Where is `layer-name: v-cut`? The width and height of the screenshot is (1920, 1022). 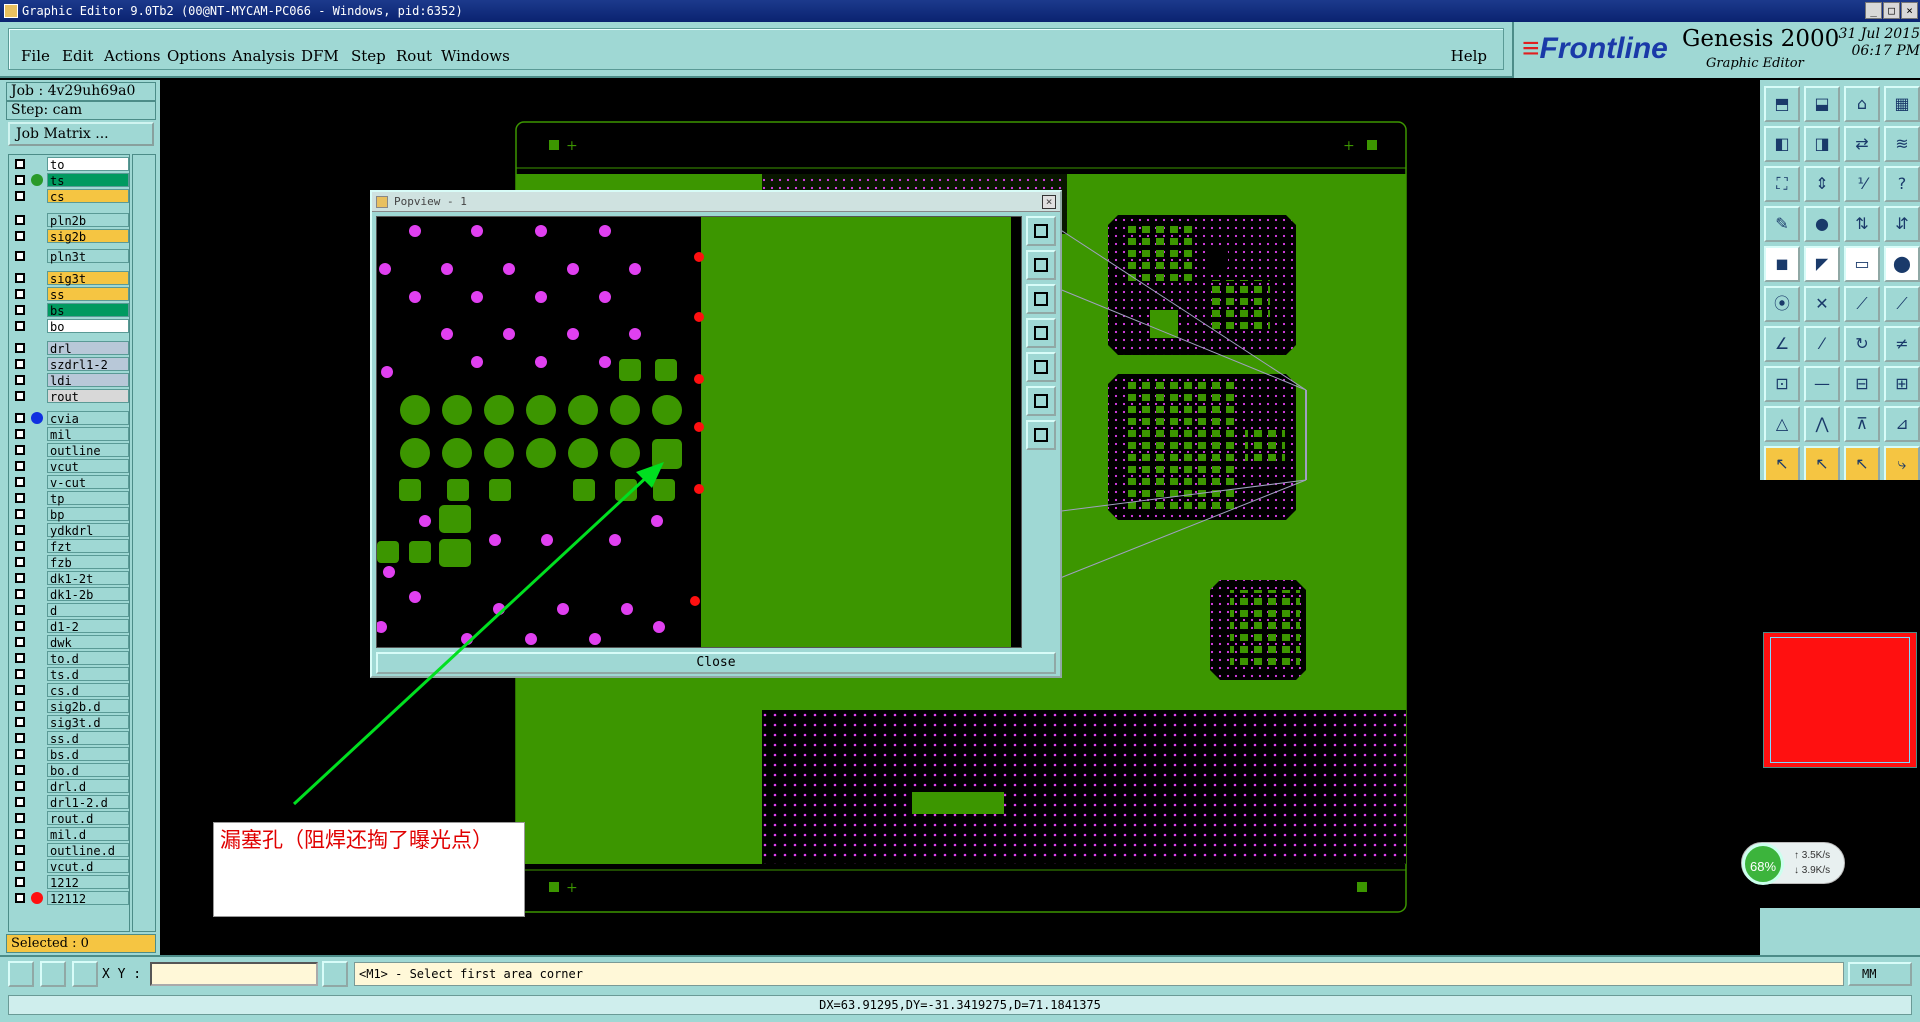 layer-name: v-cut is located at coordinates (88, 482).